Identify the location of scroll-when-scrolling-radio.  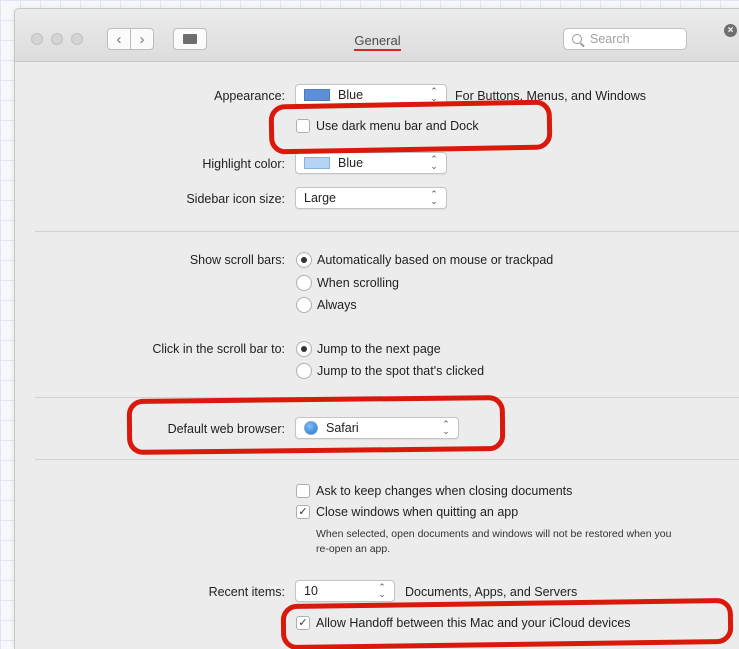
(304, 283).